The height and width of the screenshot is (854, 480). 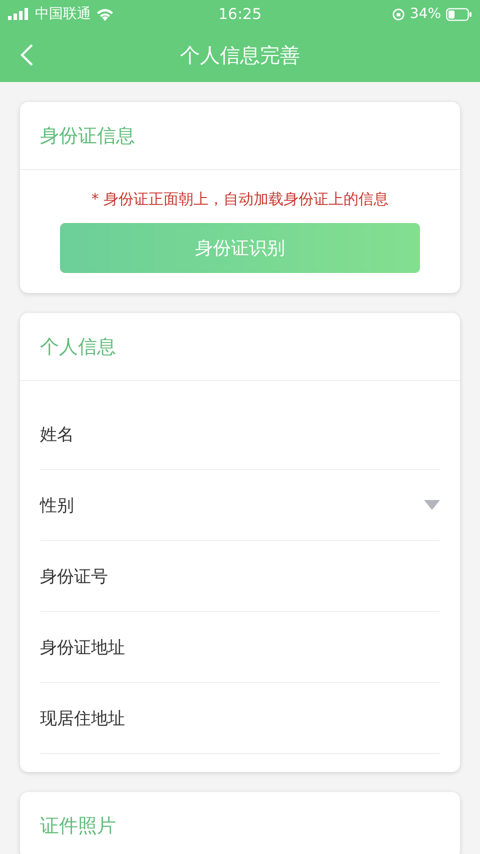 I want to click on signal-icon, so click(x=19, y=14).